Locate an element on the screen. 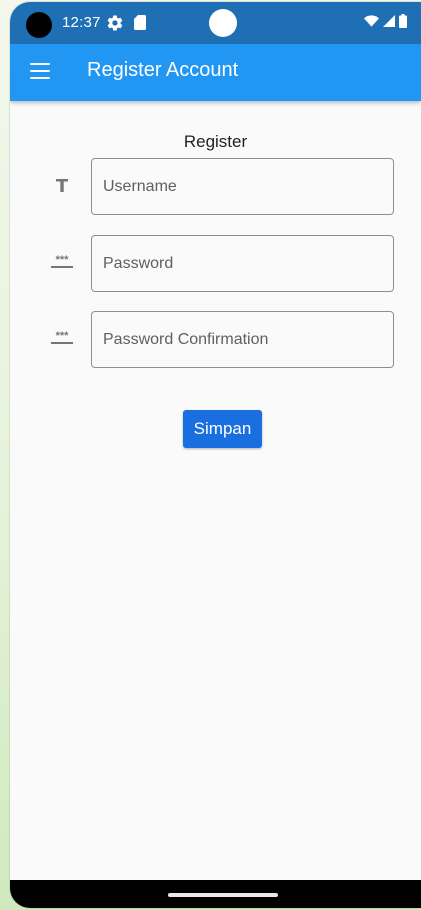  navigation-bar is located at coordinates (215, 894).